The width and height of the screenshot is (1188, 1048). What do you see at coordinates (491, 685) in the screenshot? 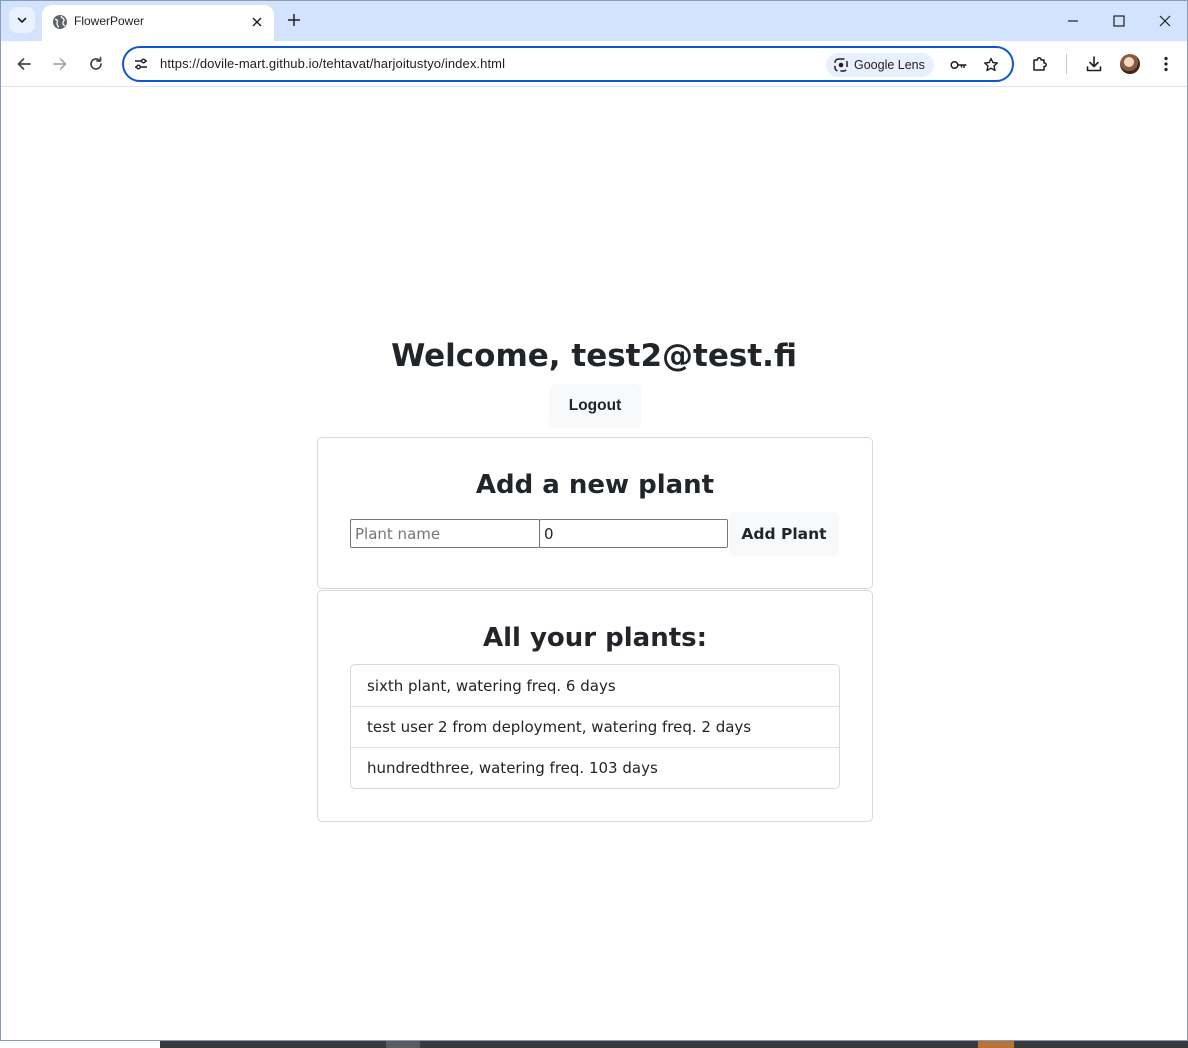
I see `list-item: sixth plant, watering freq. 6 days` at bounding box center [491, 685].